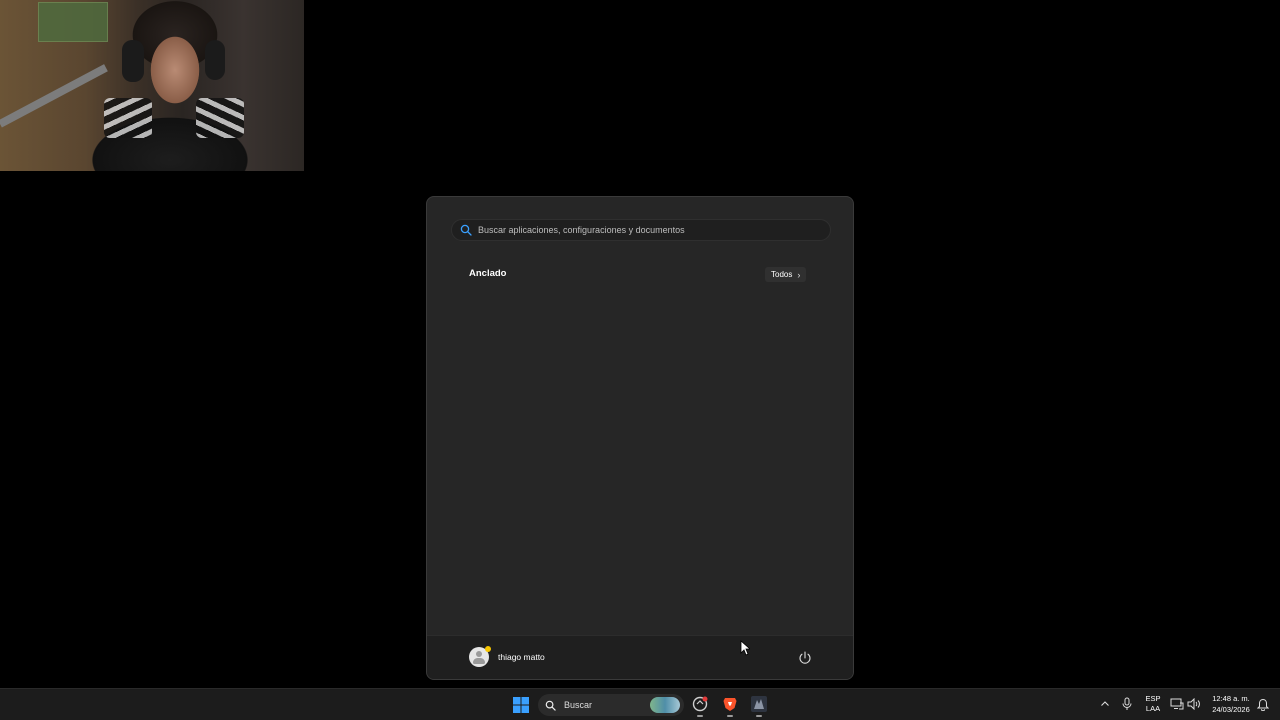 Image resolution: width=1280 pixels, height=720 pixels. I want to click on game-icon, so click(759, 704).